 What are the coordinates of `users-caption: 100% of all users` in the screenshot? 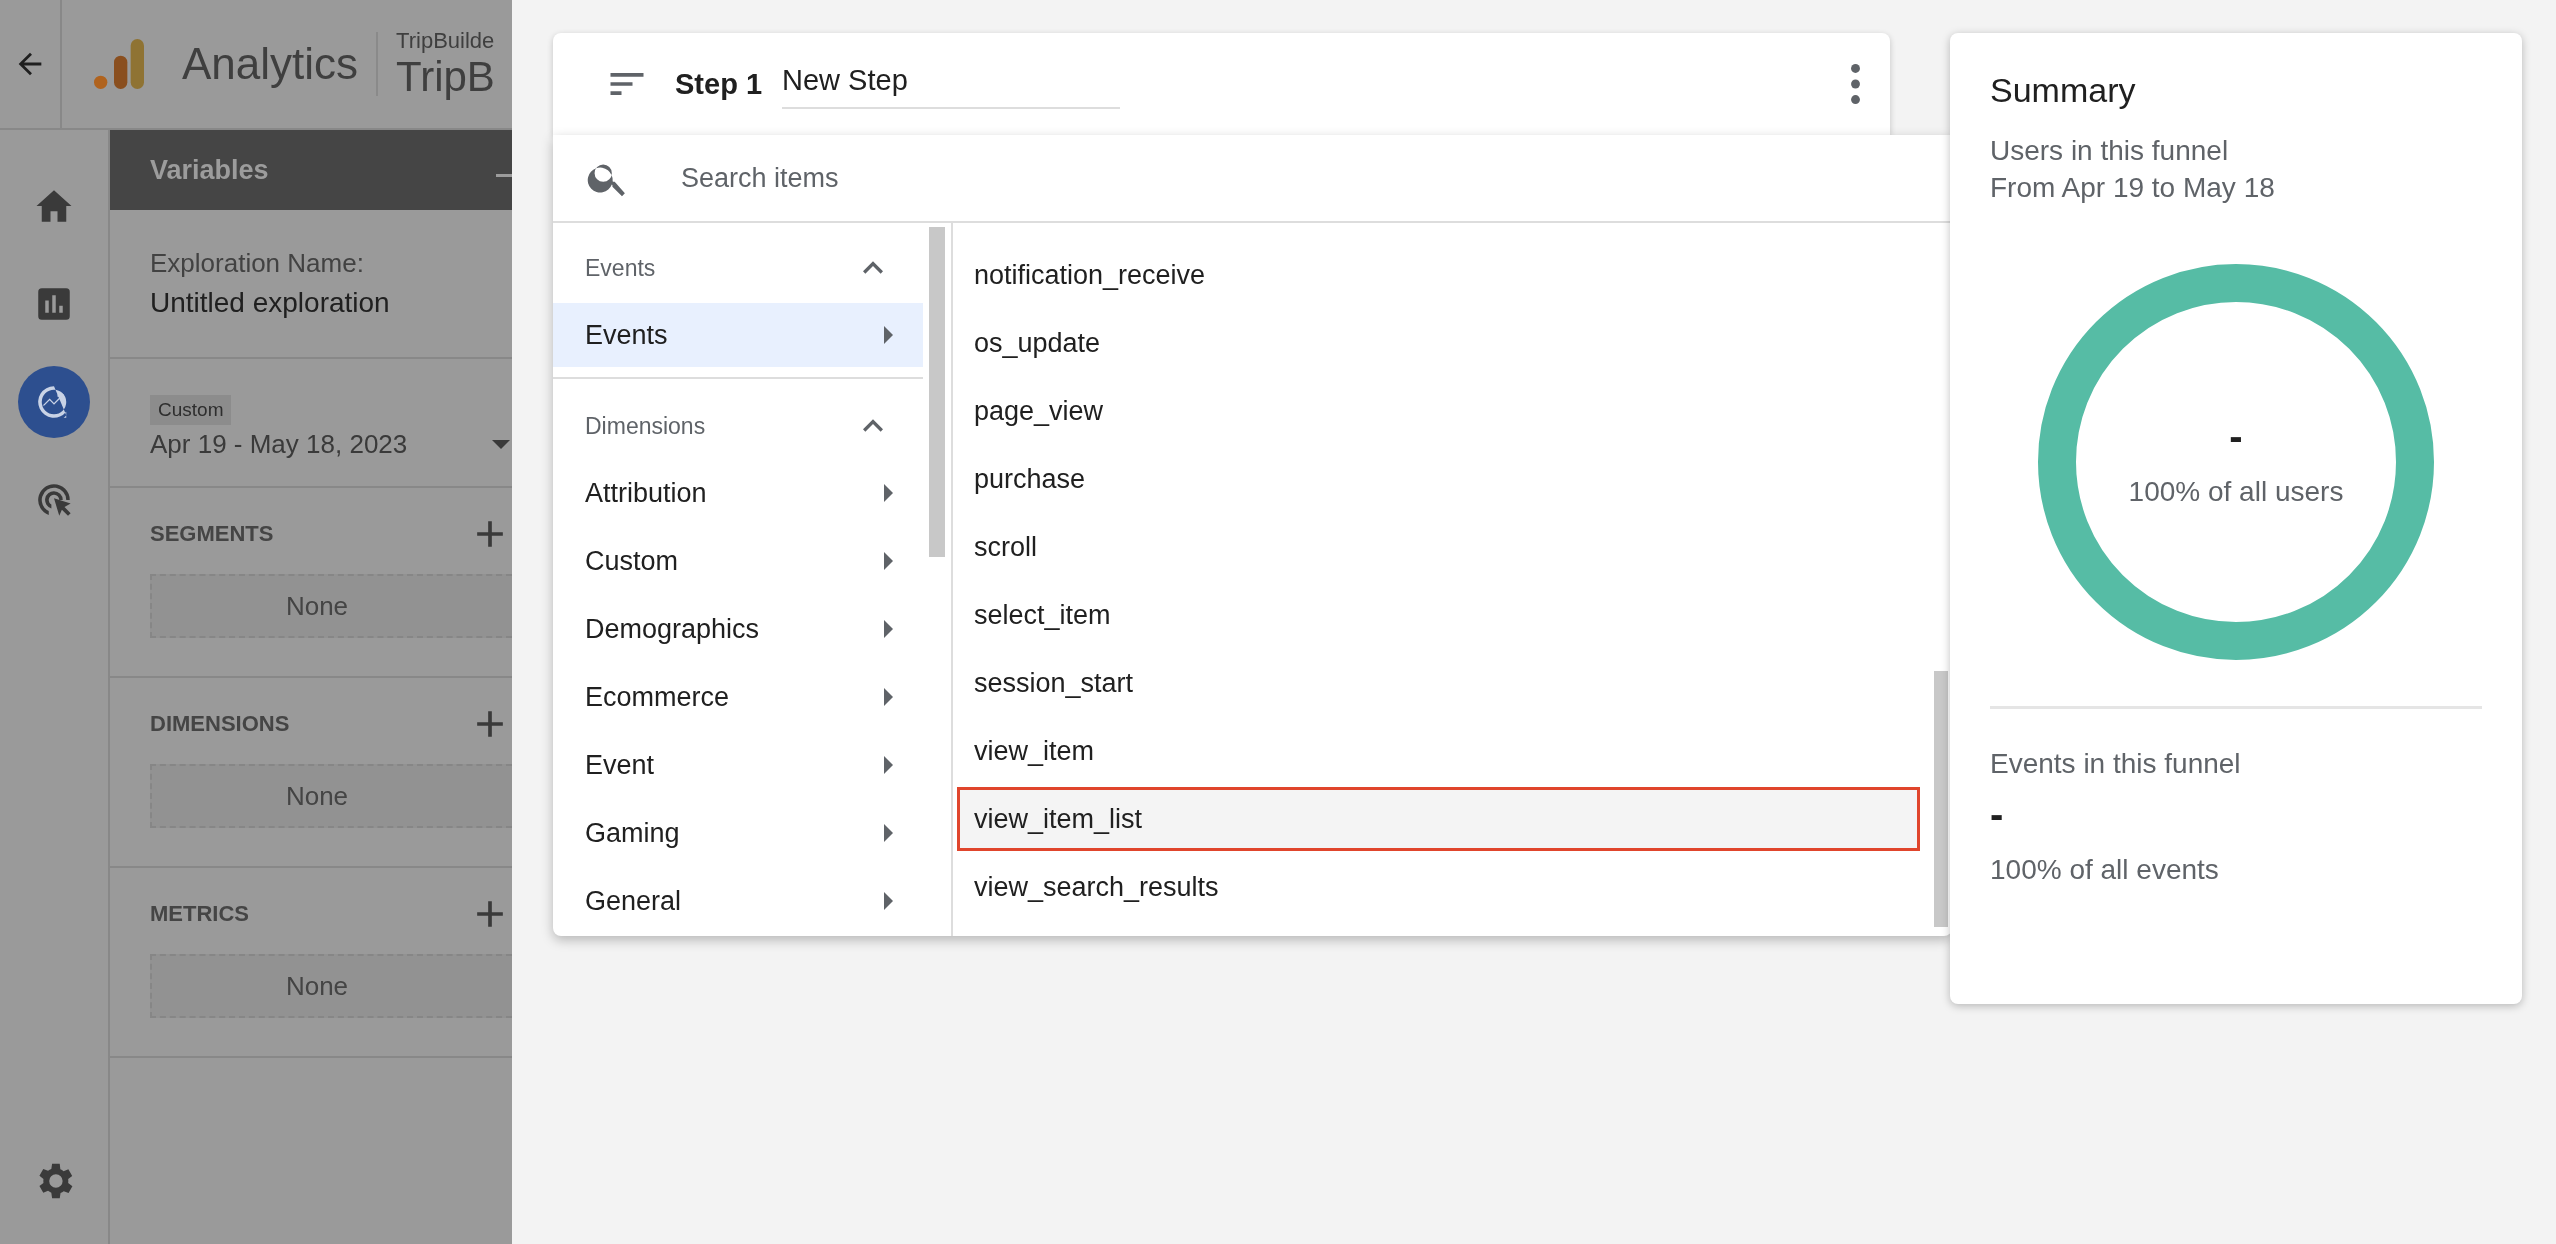 It's located at (2236, 492).